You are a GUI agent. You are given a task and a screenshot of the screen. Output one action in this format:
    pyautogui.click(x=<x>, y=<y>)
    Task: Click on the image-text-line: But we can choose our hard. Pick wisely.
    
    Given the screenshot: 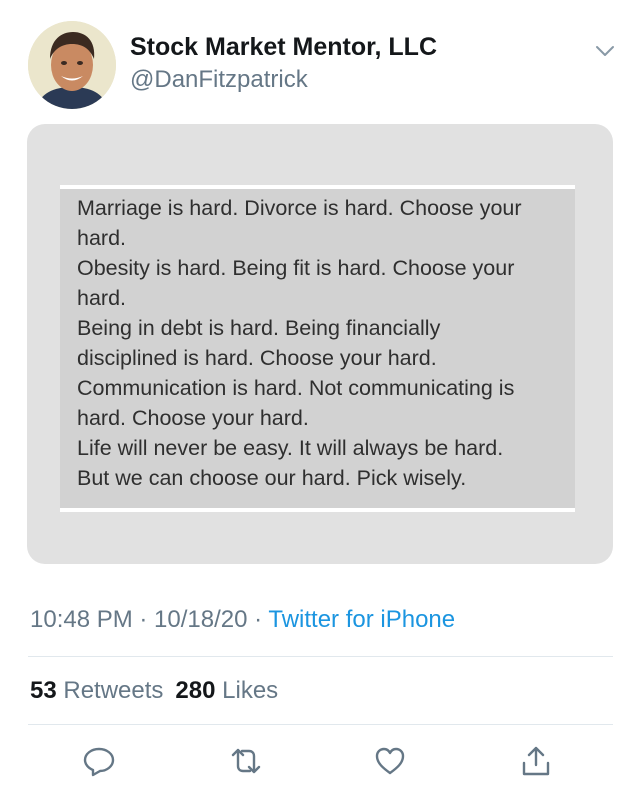 What is the action you would take?
    pyautogui.click(x=272, y=478)
    